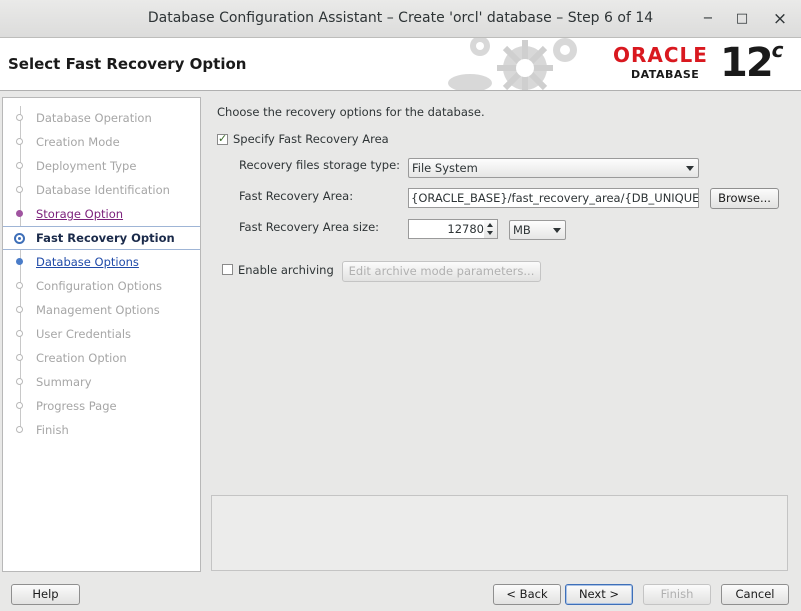 Image resolution: width=801 pixels, height=611 pixels. I want to click on spin-down-icon, so click(490, 233).